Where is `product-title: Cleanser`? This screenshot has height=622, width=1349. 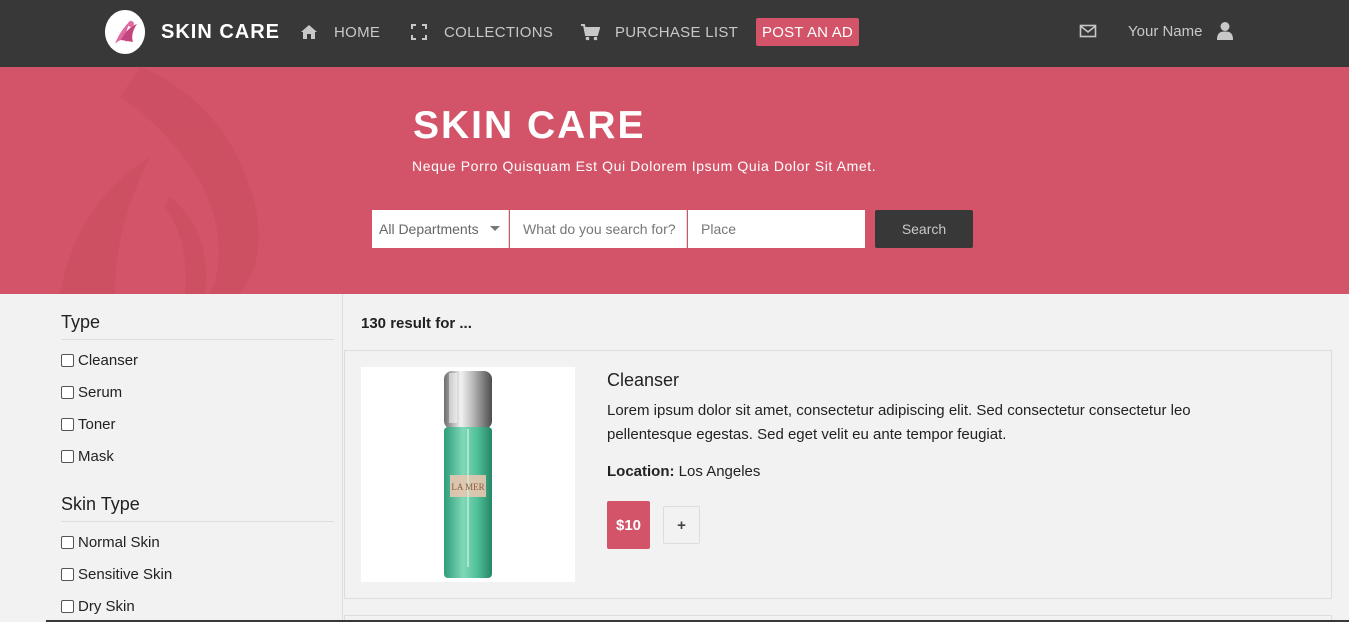 product-title: Cleanser is located at coordinates (643, 380).